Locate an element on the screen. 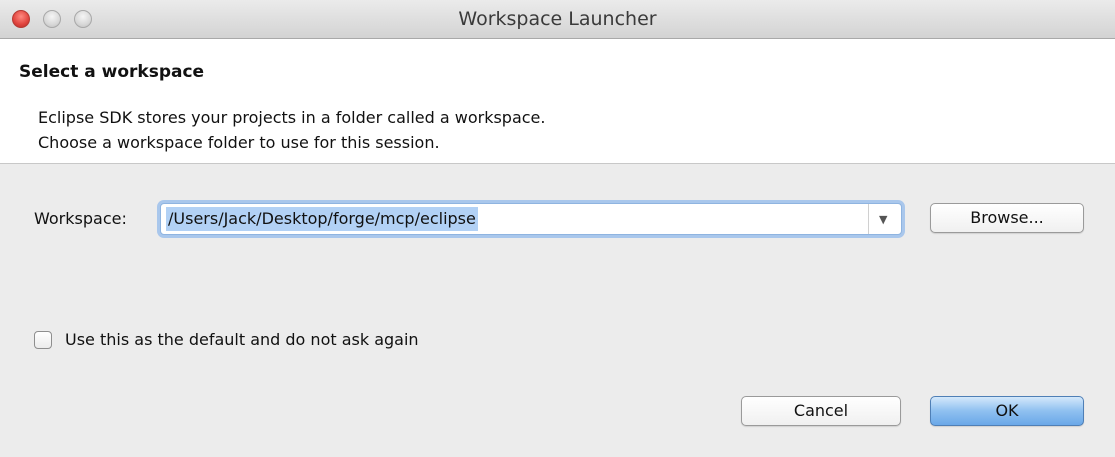  workspace-path-input: /Users/Jack/Desktop/forge/mcp/eclipse is located at coordinates (322, 219).